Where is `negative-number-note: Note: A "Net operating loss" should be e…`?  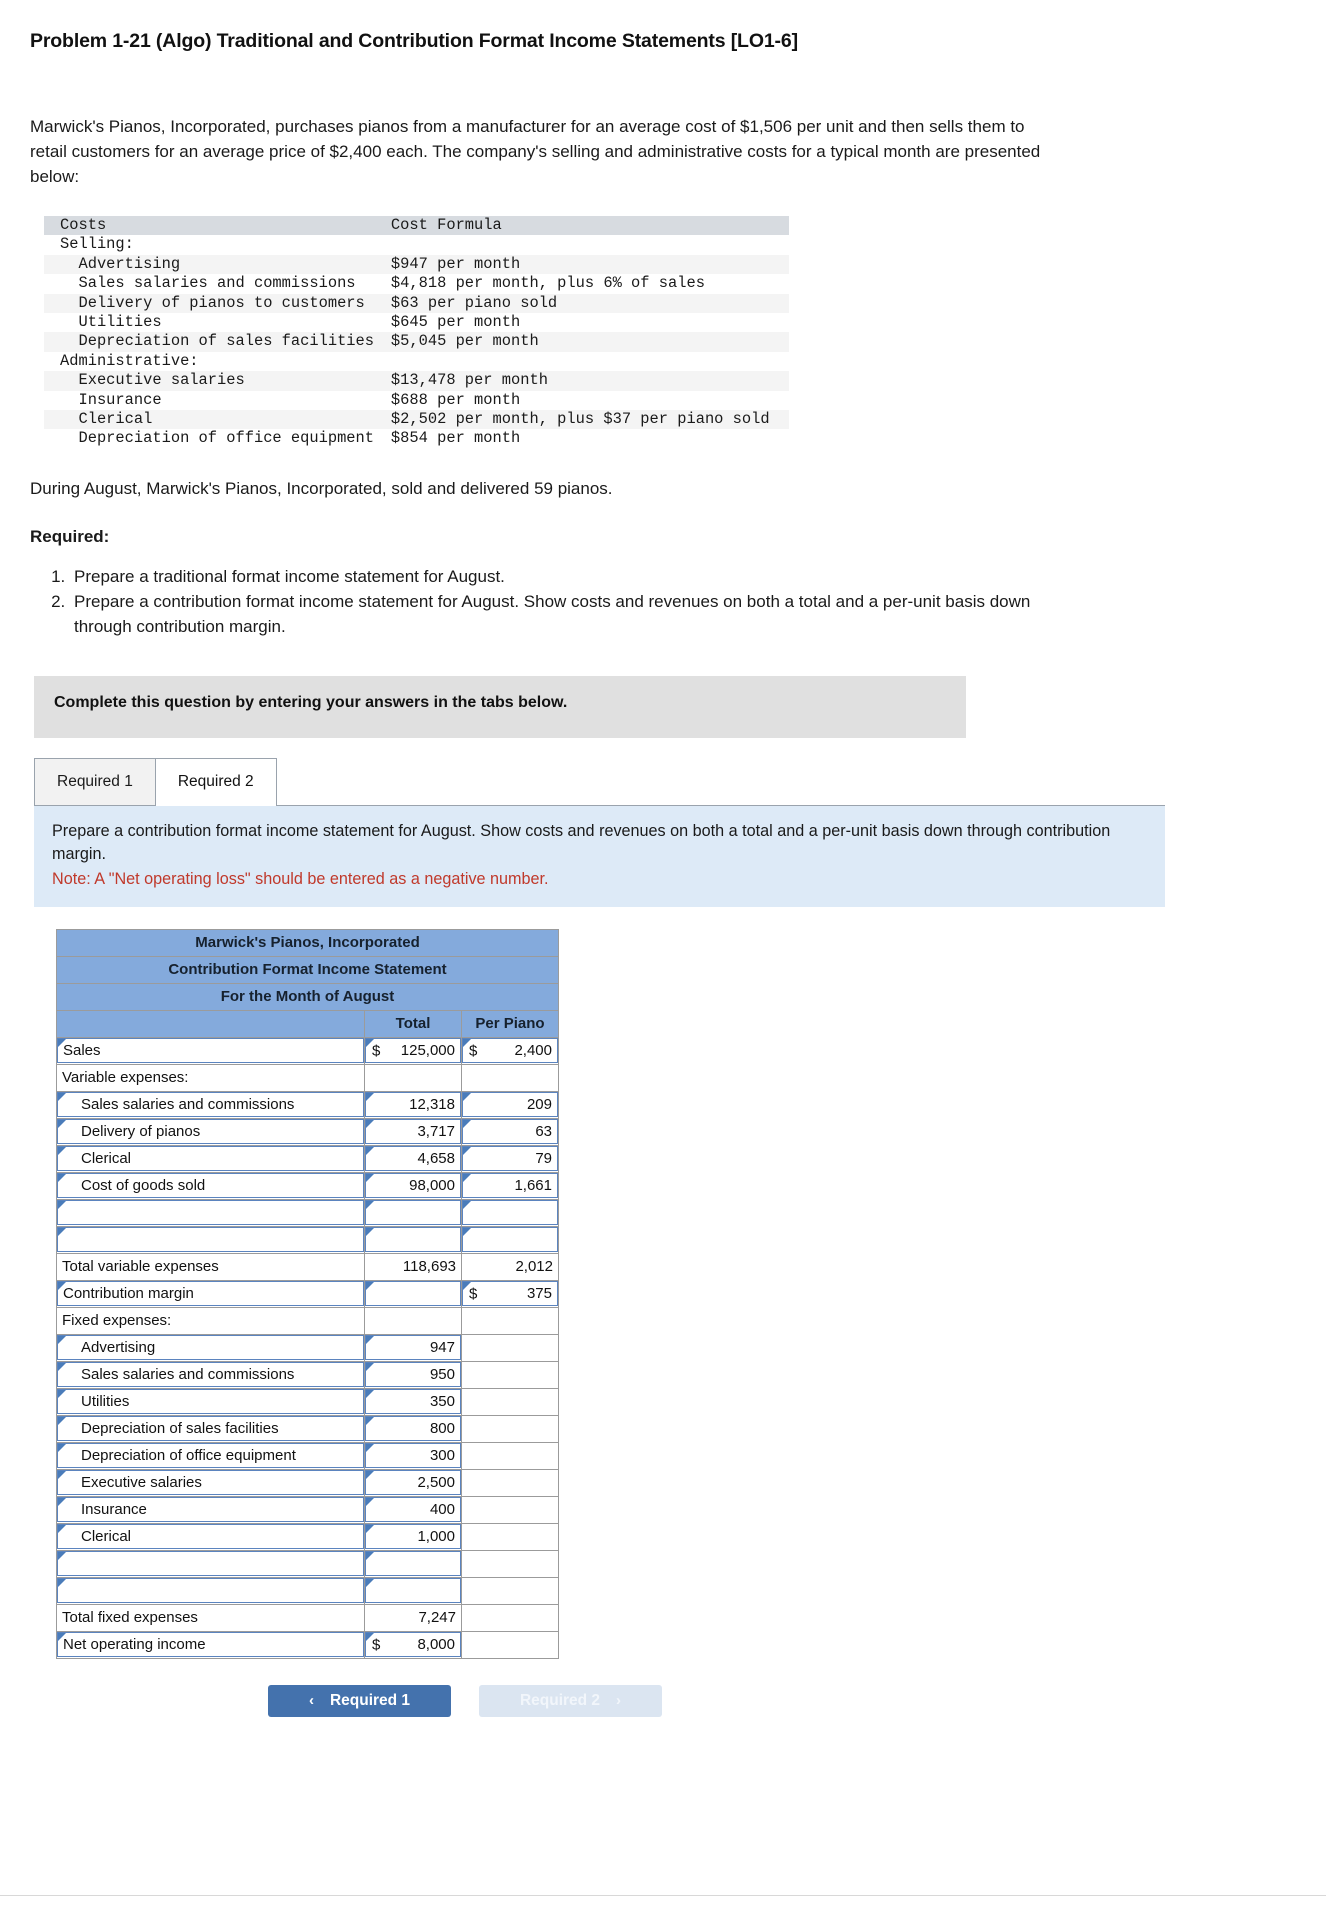 negative-number-note: Note: A "Net operating loss" should be e… is located at coordinates (300, 878).